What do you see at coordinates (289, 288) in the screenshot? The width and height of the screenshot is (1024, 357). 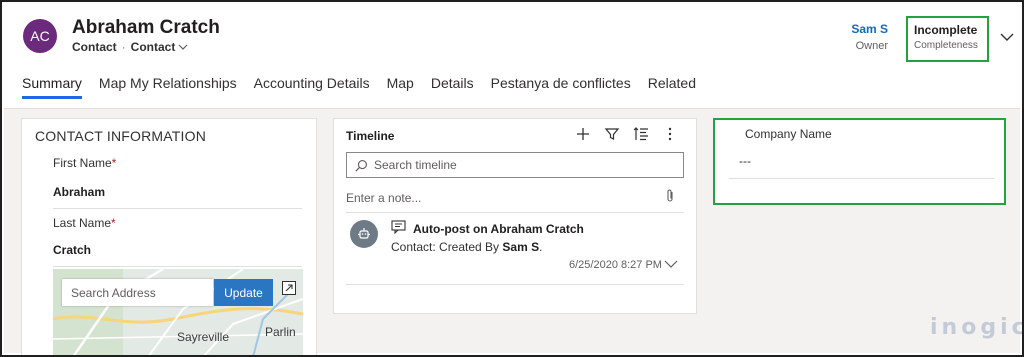 I see `expand-map-icon` at bounding box center [289, 288].